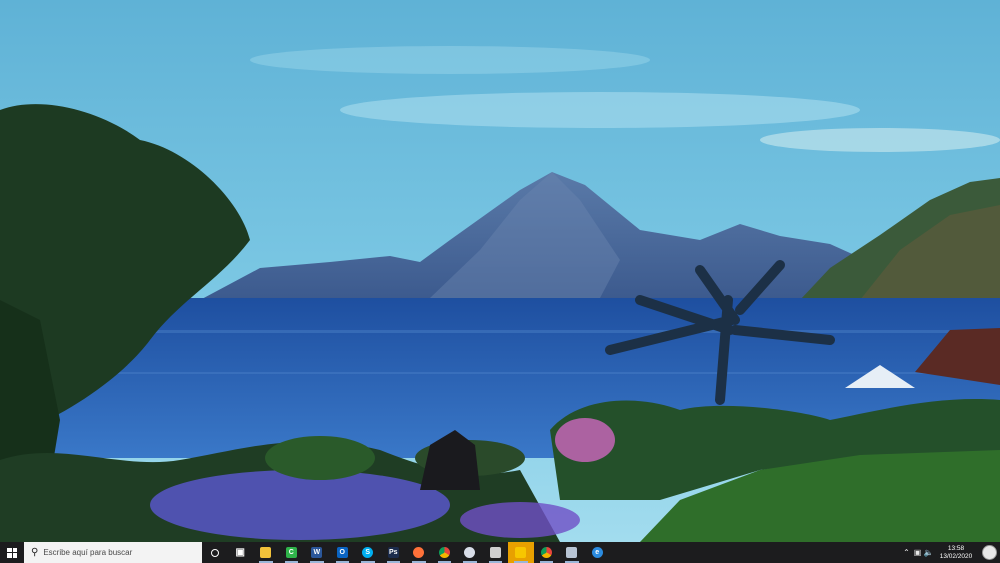 Image resolution: width=1000 pixels, height=563 pixels. I want to click on sticky-notes-icon, so click(521, 552).